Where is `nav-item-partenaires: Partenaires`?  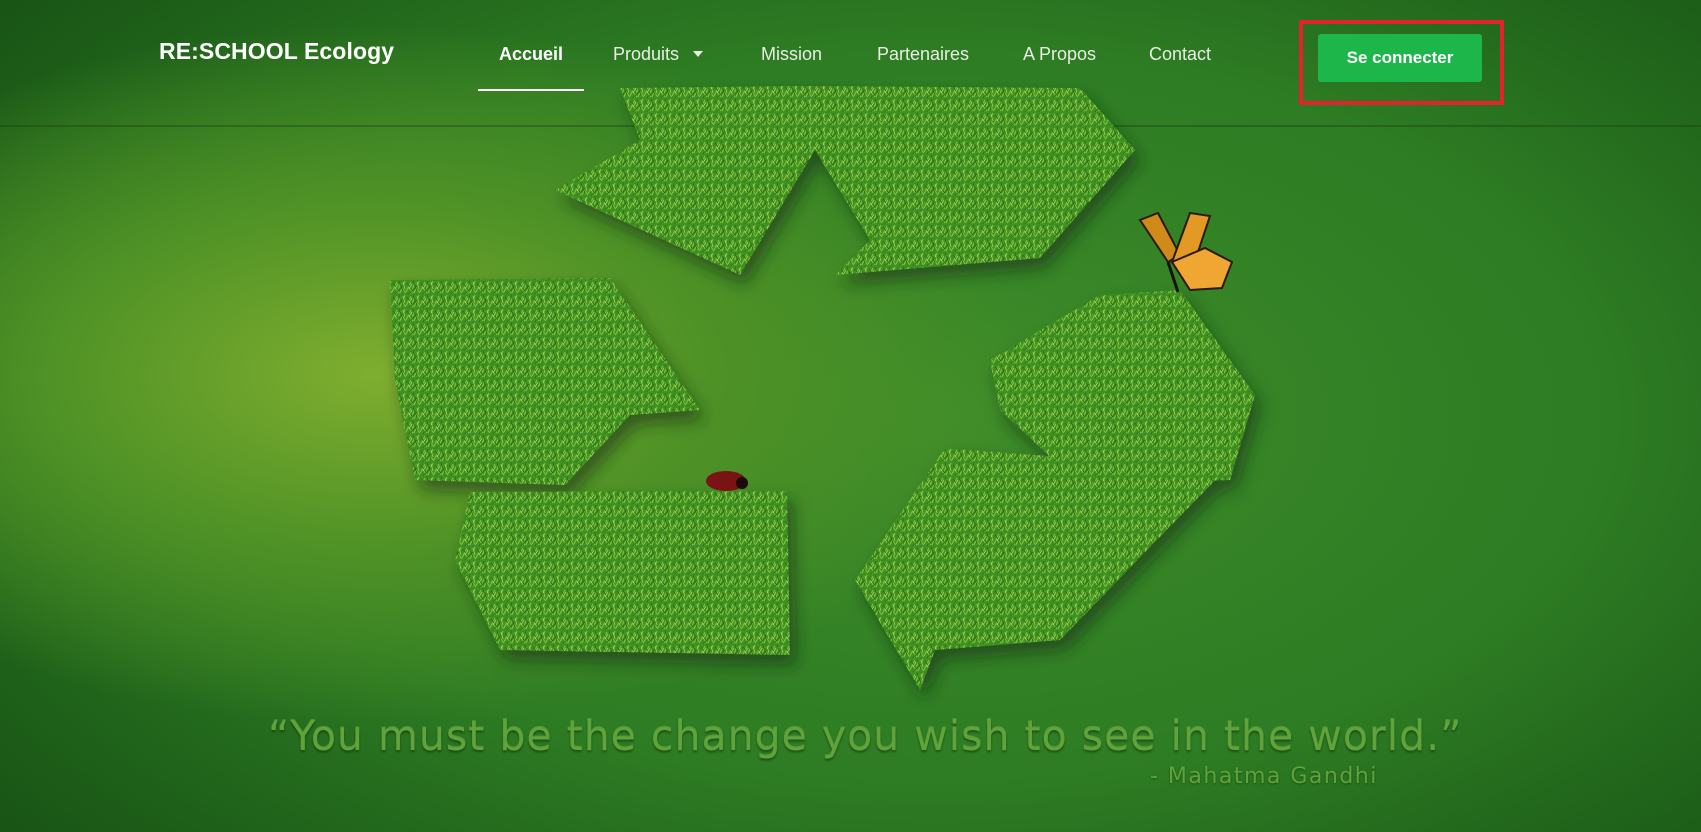 nav-item-partenaires: Partenaires is located at coordinates (923, 67).